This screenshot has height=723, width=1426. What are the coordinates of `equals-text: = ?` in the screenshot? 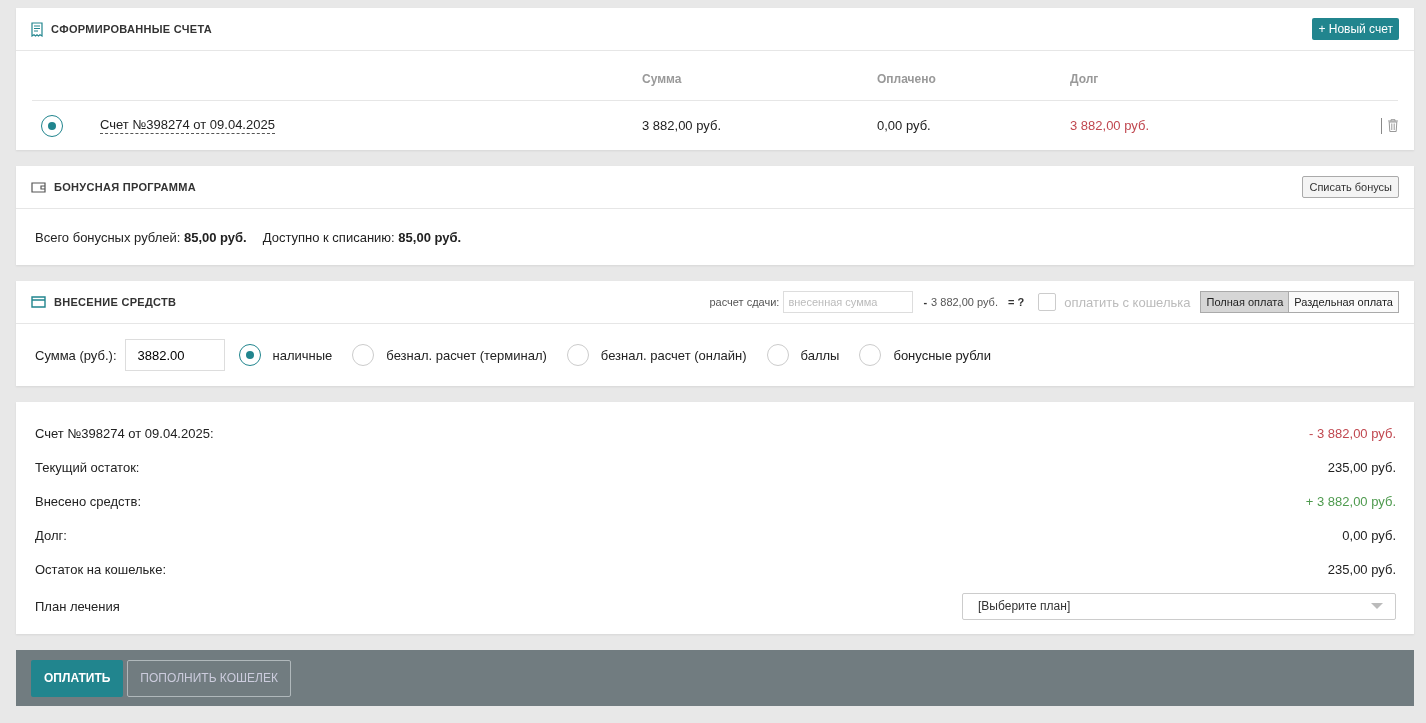 It's located at (1016, 302).